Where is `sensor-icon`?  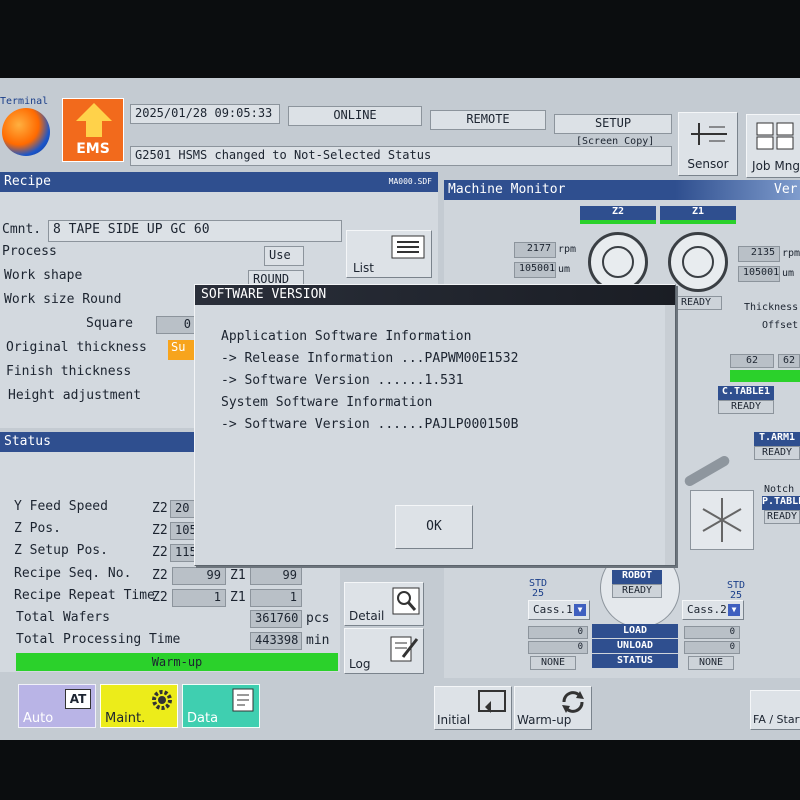
sensor-icon is located at coordinates (709, 134).